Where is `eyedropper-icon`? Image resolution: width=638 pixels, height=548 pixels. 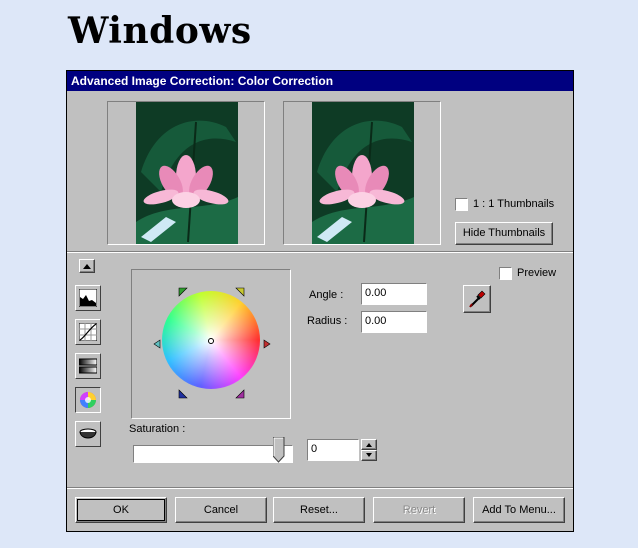
eyedropper-icon is located at coordinates (477, 299).